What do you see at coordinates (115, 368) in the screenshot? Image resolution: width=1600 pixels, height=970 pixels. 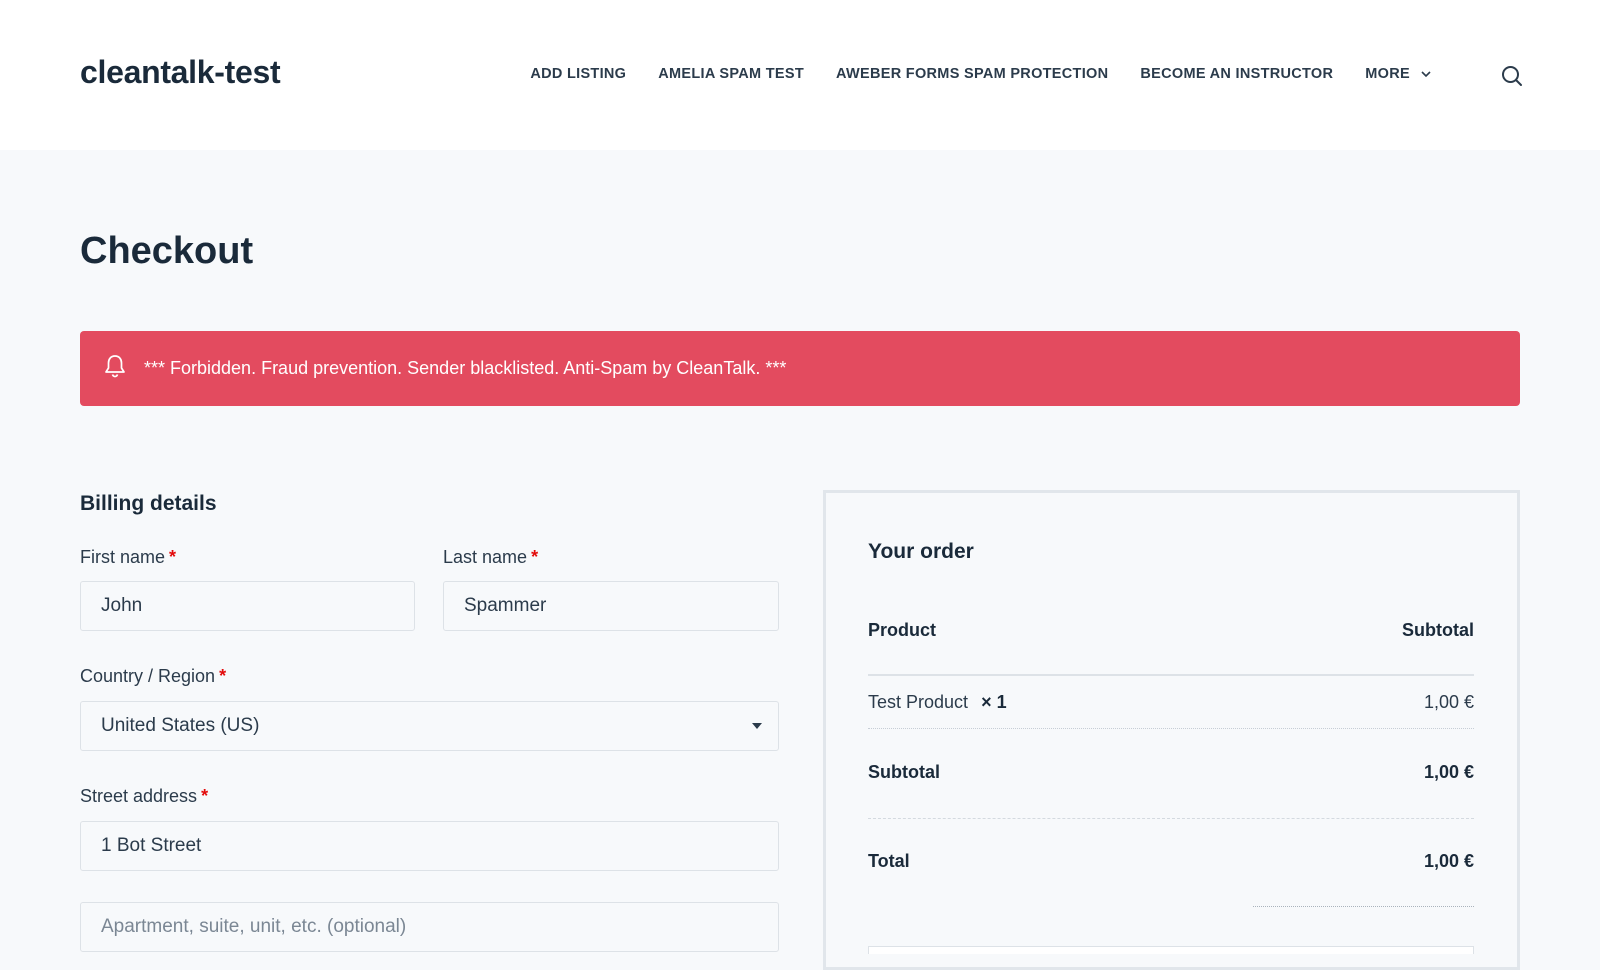 I see `bell-icon` at bounding box center [115, 368].